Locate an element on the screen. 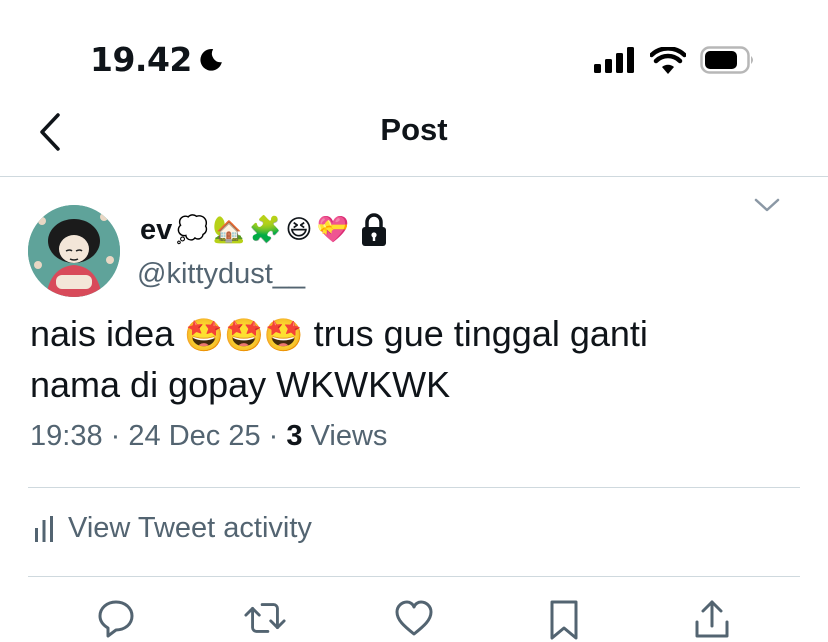 The width and height of the screenshot is (828, 642). tweet-text-line-1: nais idea 🤩🤩🤩 trus gue tinggal ganti is located at coordinates (415, 333).